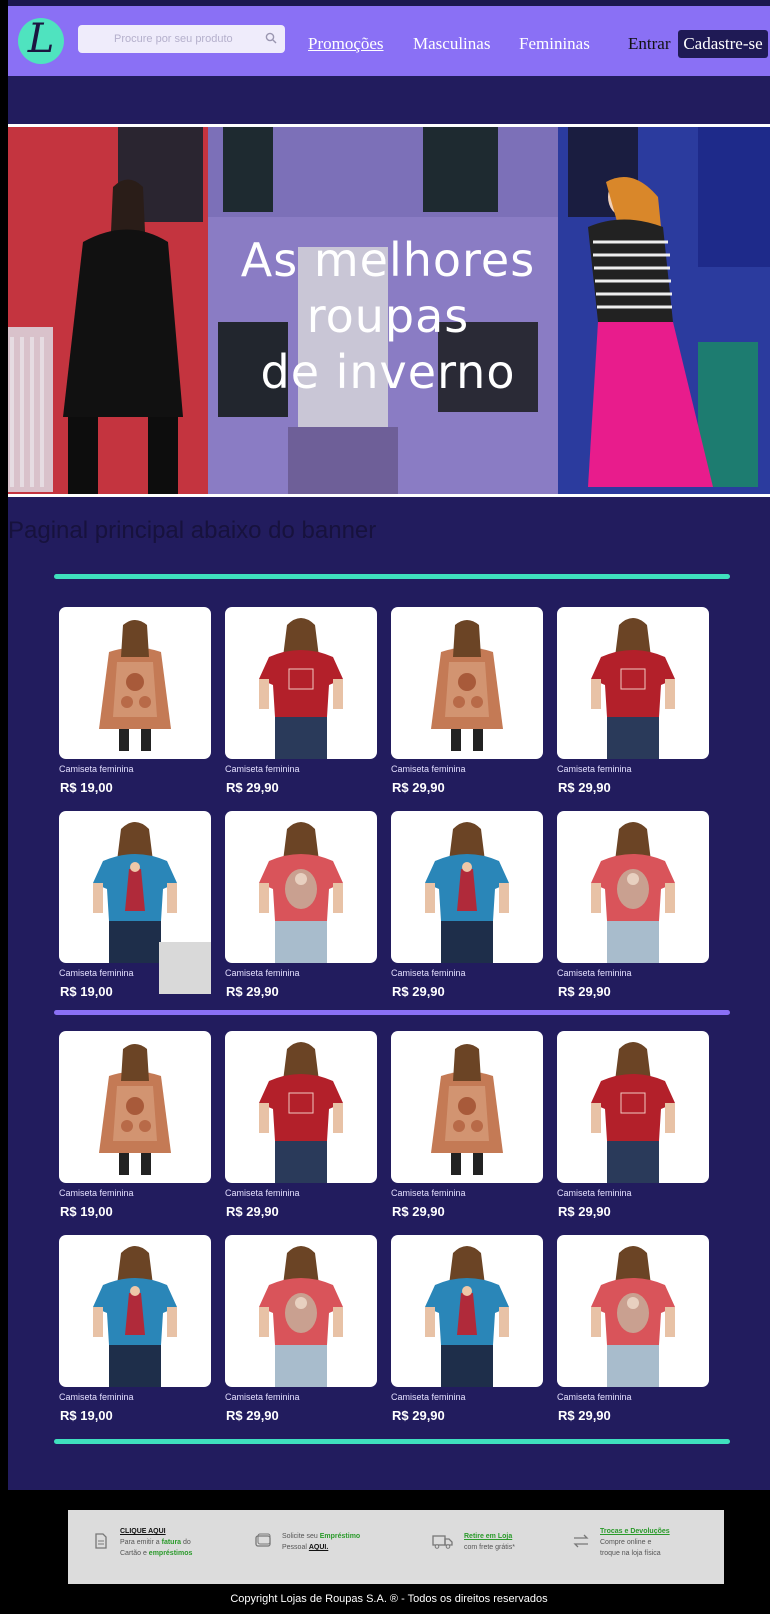 The width and height of the screenshot is (770, 1614). I want to click on service-fatura-title: CLIQUE AQUI, so click(143, 1531).